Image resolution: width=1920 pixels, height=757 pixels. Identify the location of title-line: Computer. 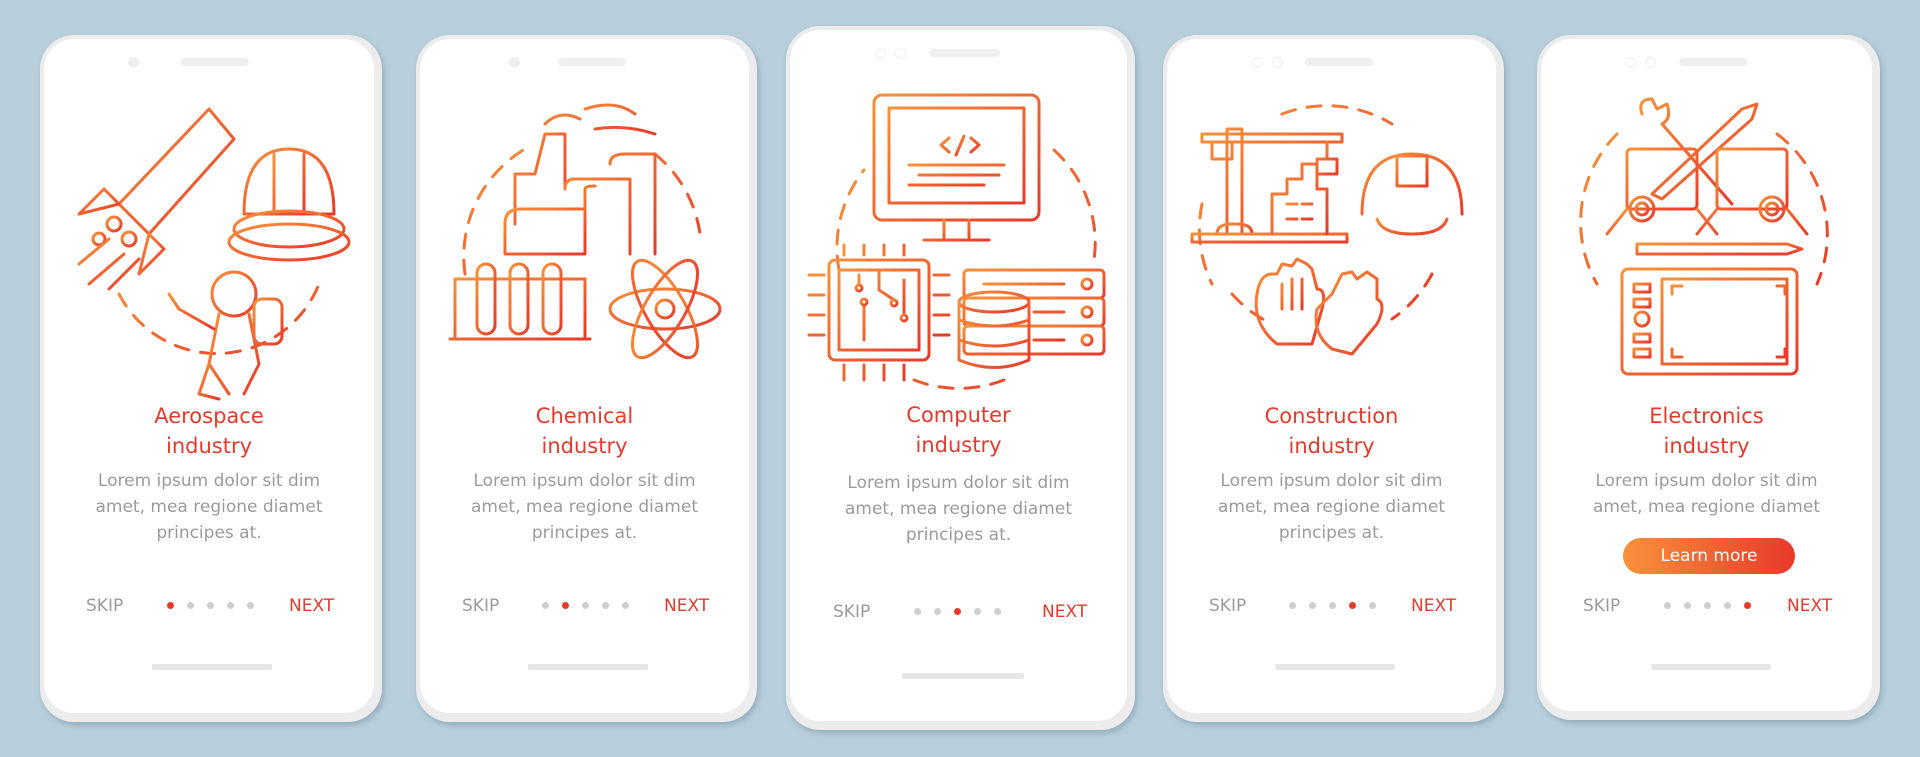
(958, 415).